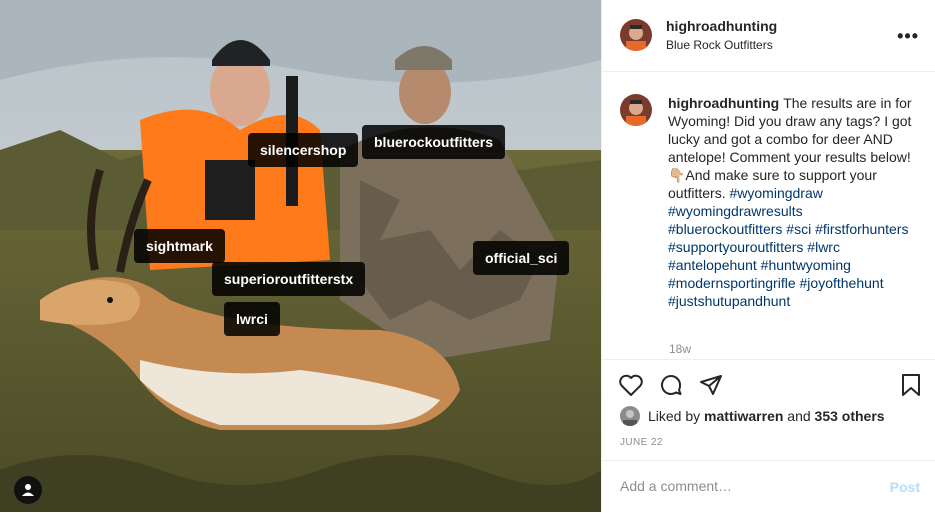  Describe the element at coordinates (680, 349) in the screenshot. I see `caption-age: 18w` at that location.